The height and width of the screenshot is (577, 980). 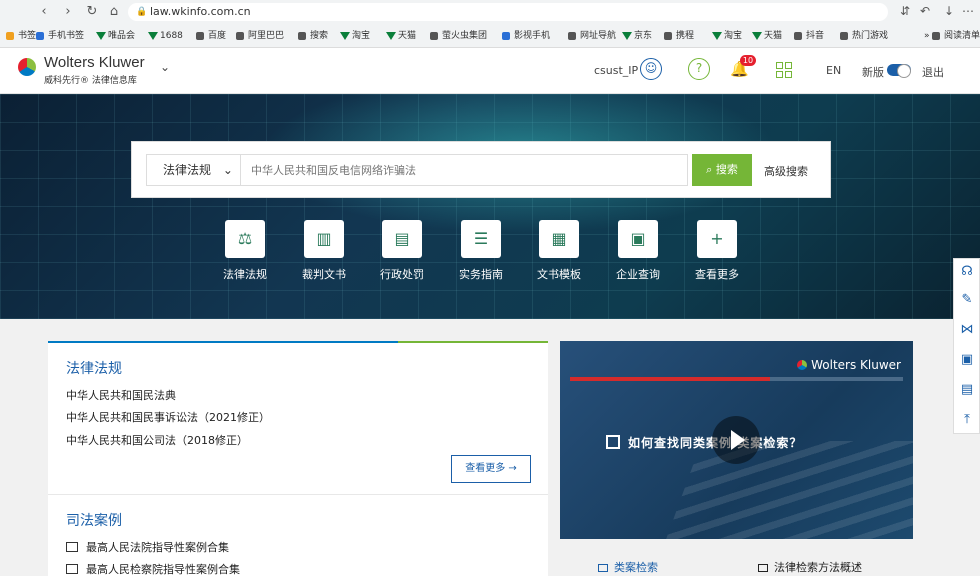 I want to click on law-item: 中华人民共和国民事诉讼法（2021修正）, so click(x=168, y=417).